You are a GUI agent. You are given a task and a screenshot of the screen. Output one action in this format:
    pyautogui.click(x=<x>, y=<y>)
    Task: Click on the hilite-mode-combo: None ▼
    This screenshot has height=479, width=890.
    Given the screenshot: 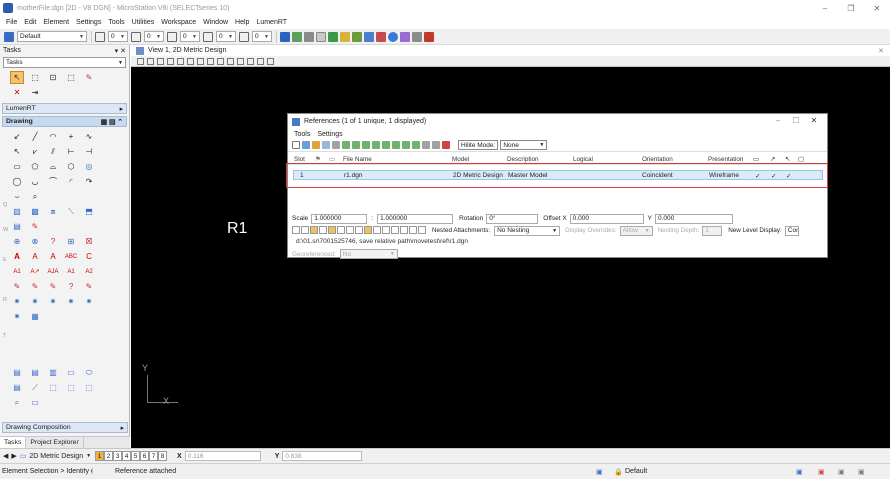 What is the action you would take?
    pyautogui.click(x=524, y=145)
    